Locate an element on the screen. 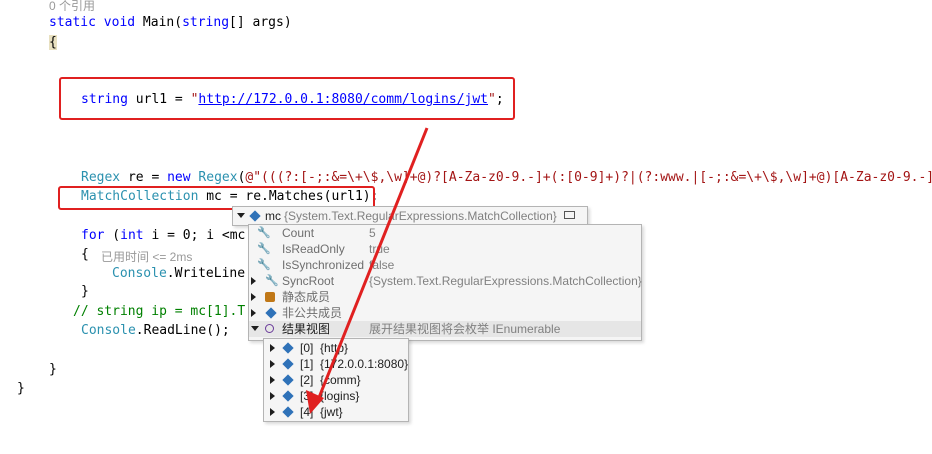  code-line-close1: } is located at coordinates (85, 292).